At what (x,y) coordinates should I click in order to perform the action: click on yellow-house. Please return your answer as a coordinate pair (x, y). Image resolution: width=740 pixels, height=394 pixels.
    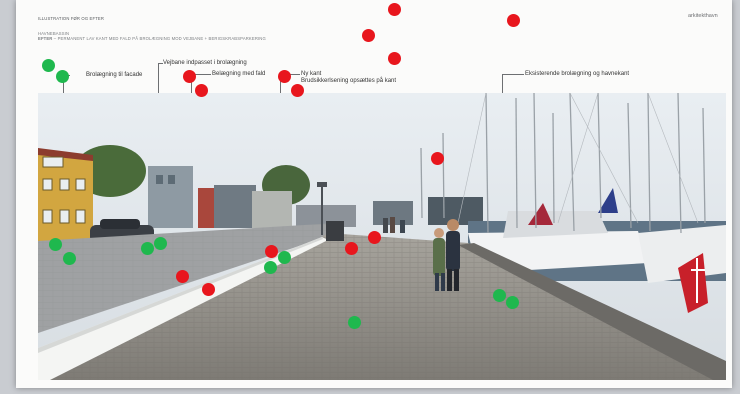
    Looking at the image, I should click on (65, 195).